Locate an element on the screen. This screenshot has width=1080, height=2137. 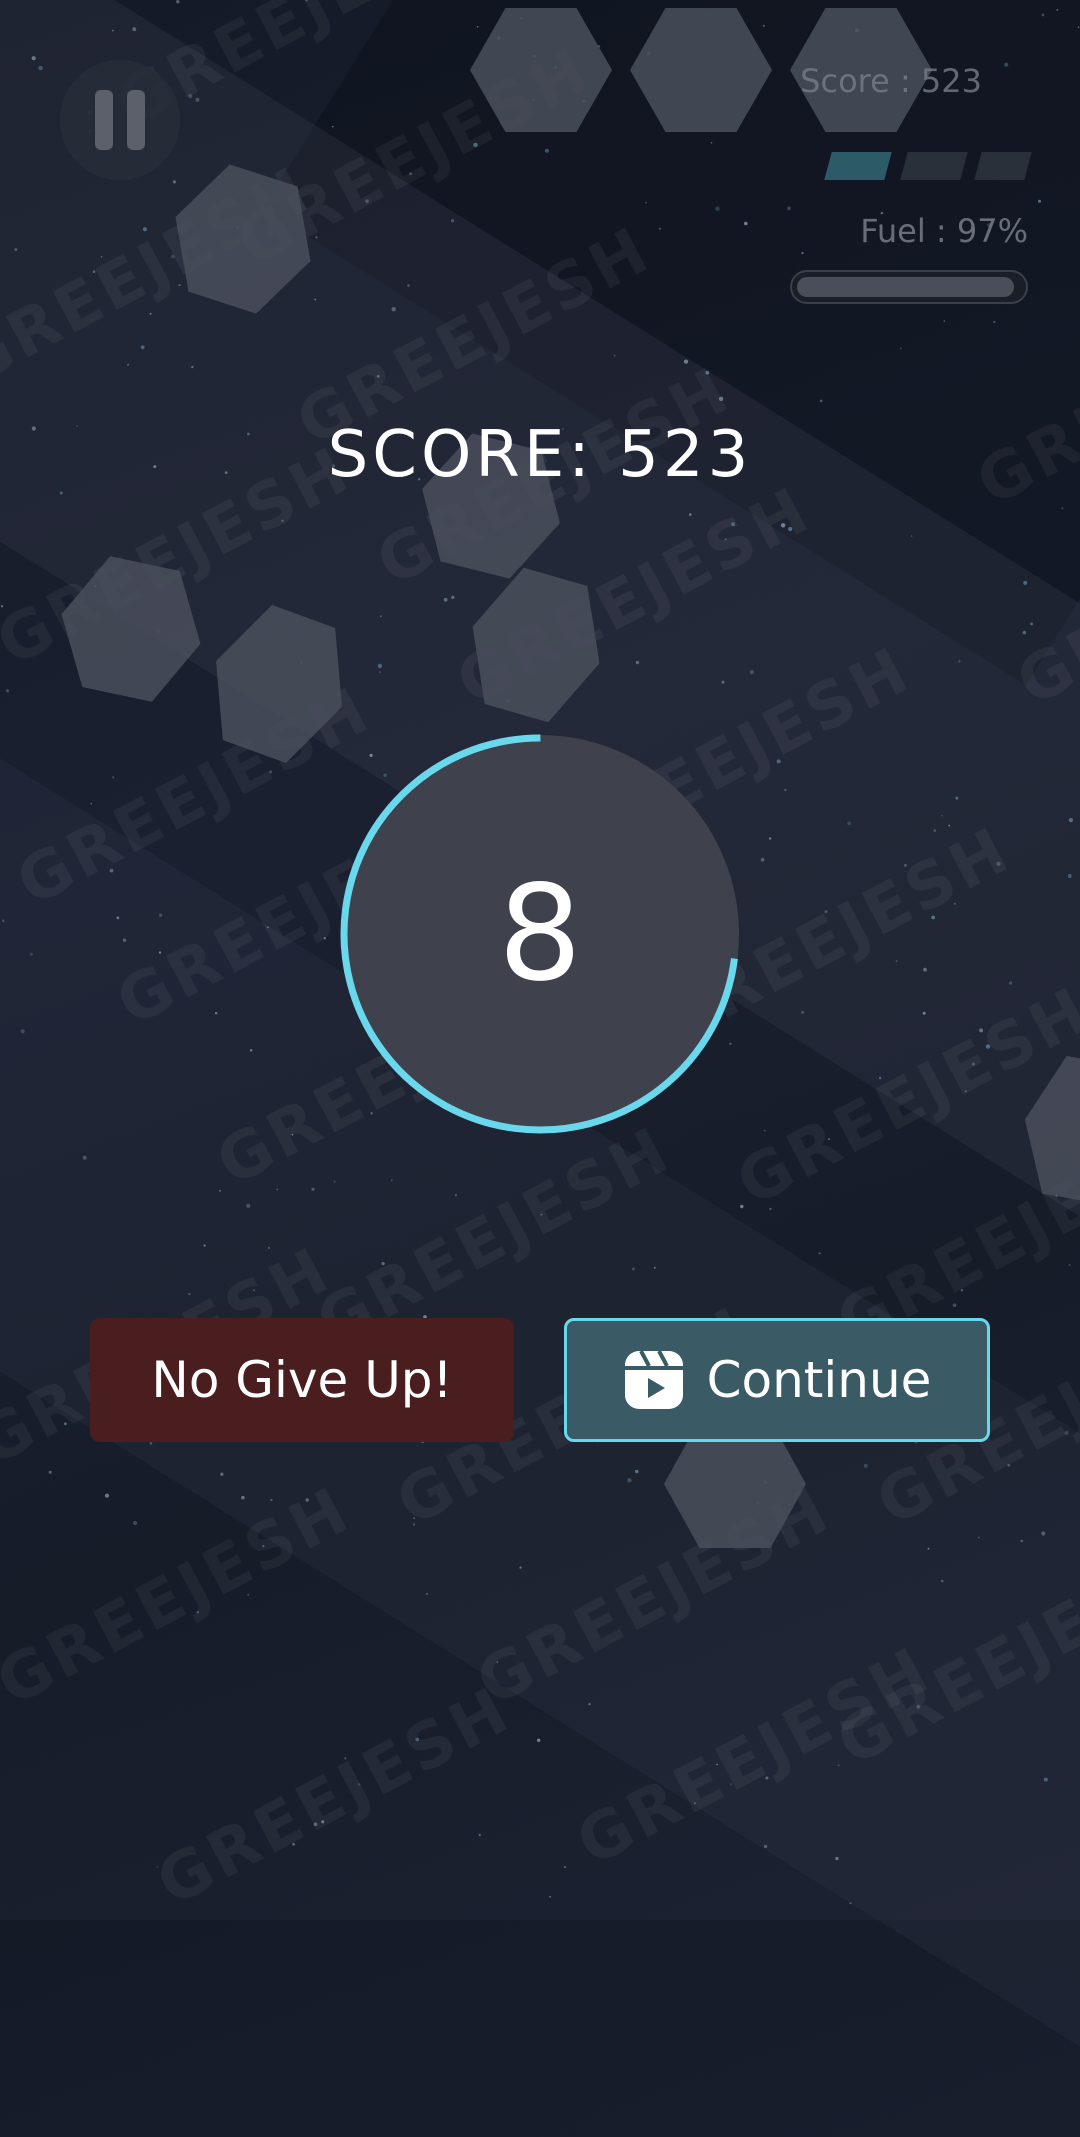
countdown-timer: 8 is located at coordinates (540, 934).